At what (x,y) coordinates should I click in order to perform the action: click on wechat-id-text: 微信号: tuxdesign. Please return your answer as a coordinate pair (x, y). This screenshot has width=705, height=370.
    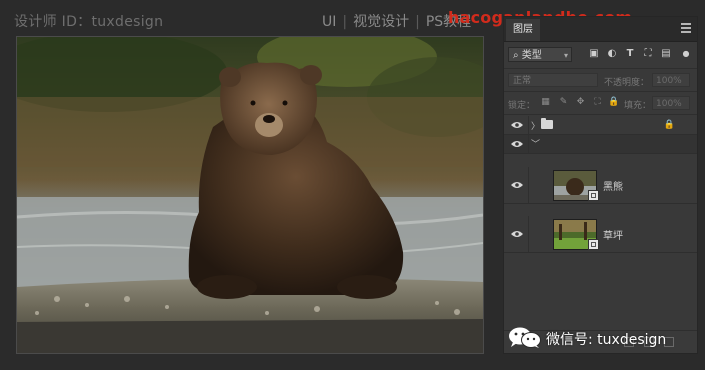
    Looking at the image, I should click on (606, 340).